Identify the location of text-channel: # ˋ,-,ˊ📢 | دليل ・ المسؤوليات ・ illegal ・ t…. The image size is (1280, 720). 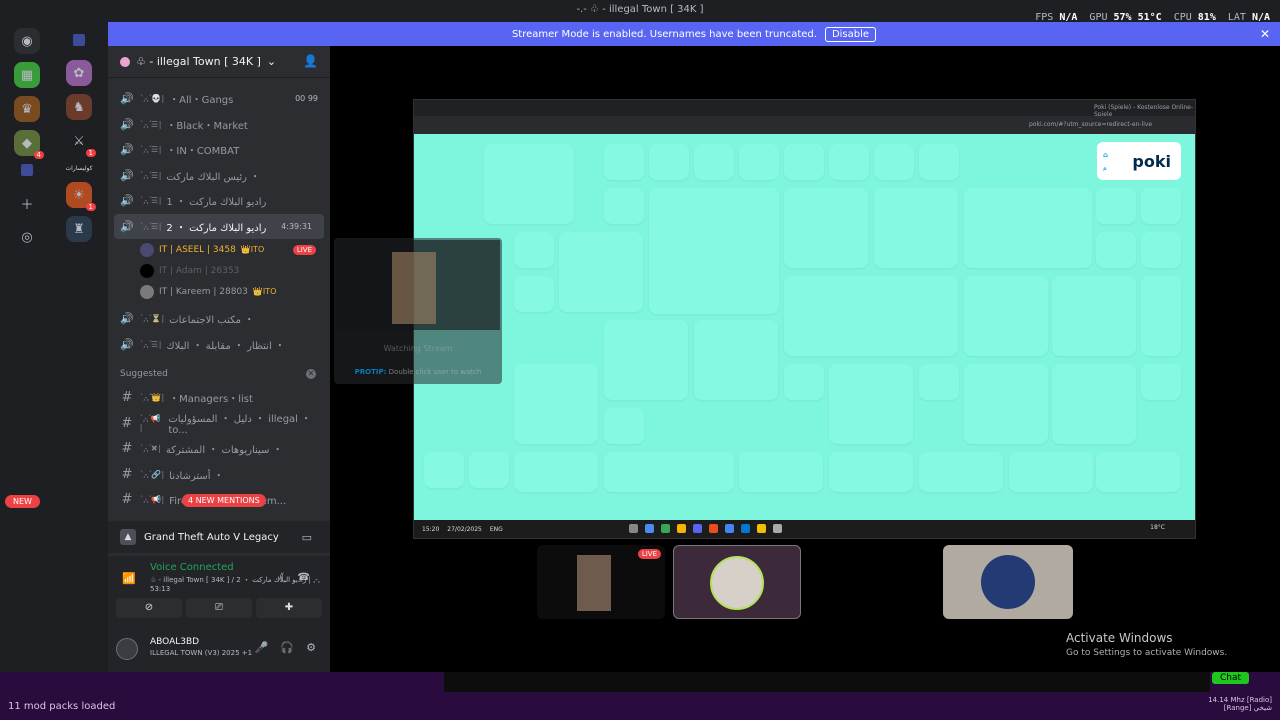
(219, 423).